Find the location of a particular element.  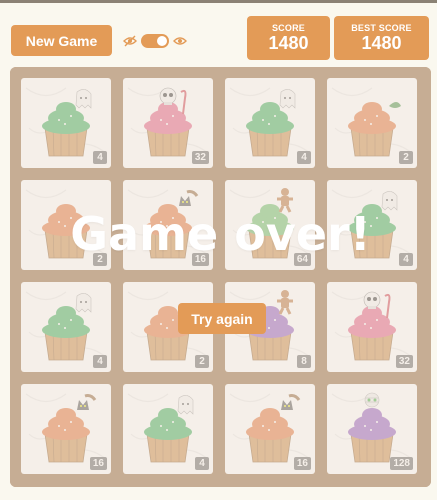

best-score-box: BEST SCORE 1480 is located at coordinates (381, 38).